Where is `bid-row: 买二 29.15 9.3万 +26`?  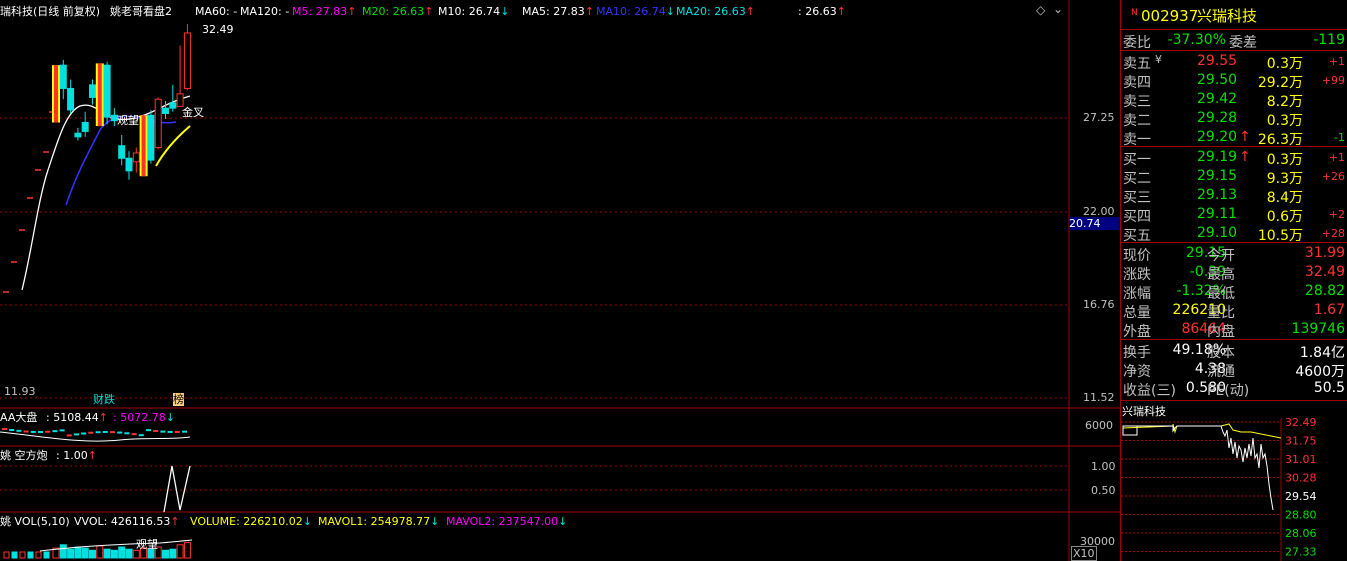
bid-row: 买二 29.15 9.3万 +26 is located at coordinates (1234, 177).